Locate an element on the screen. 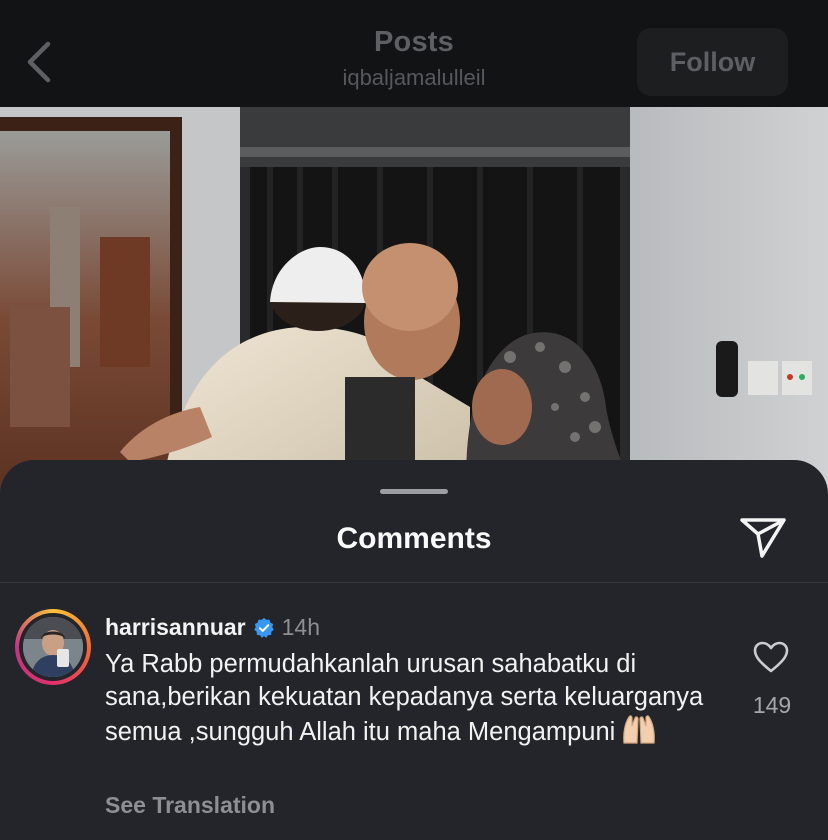 This screenshot has height=840, width=828. comment-header: harrisannuar 14h is located at coordinates (212, 627).